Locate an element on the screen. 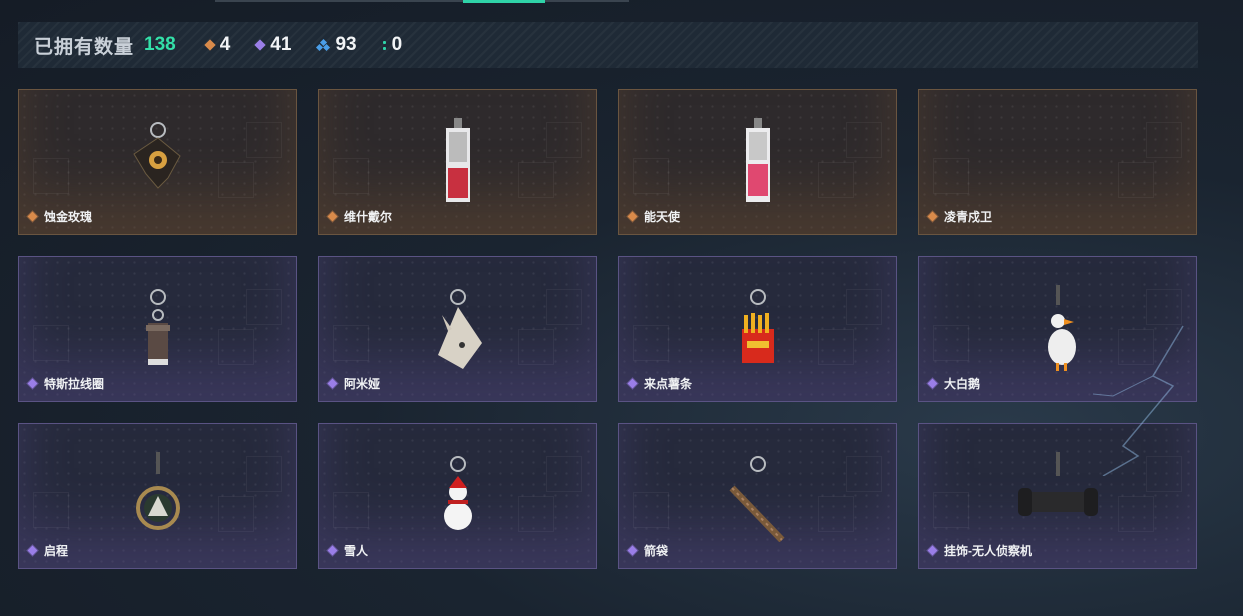  pendant-card: 特斯拉线圈 is located at coordinates (157, 329).